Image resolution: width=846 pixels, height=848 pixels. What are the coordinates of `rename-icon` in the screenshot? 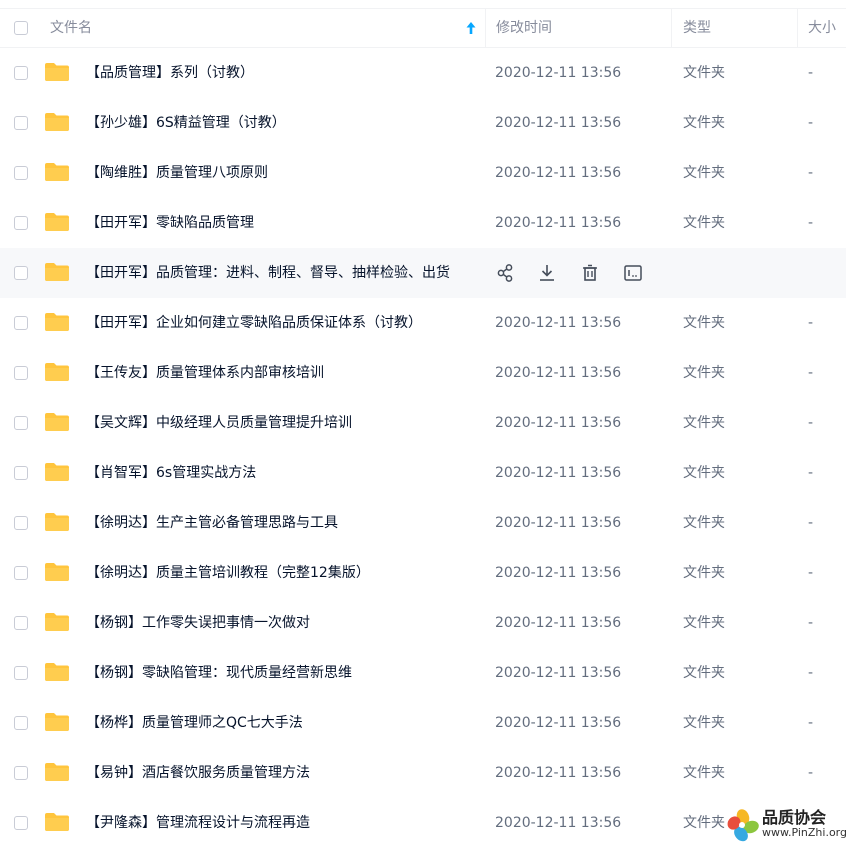 It's located at (633, 273).